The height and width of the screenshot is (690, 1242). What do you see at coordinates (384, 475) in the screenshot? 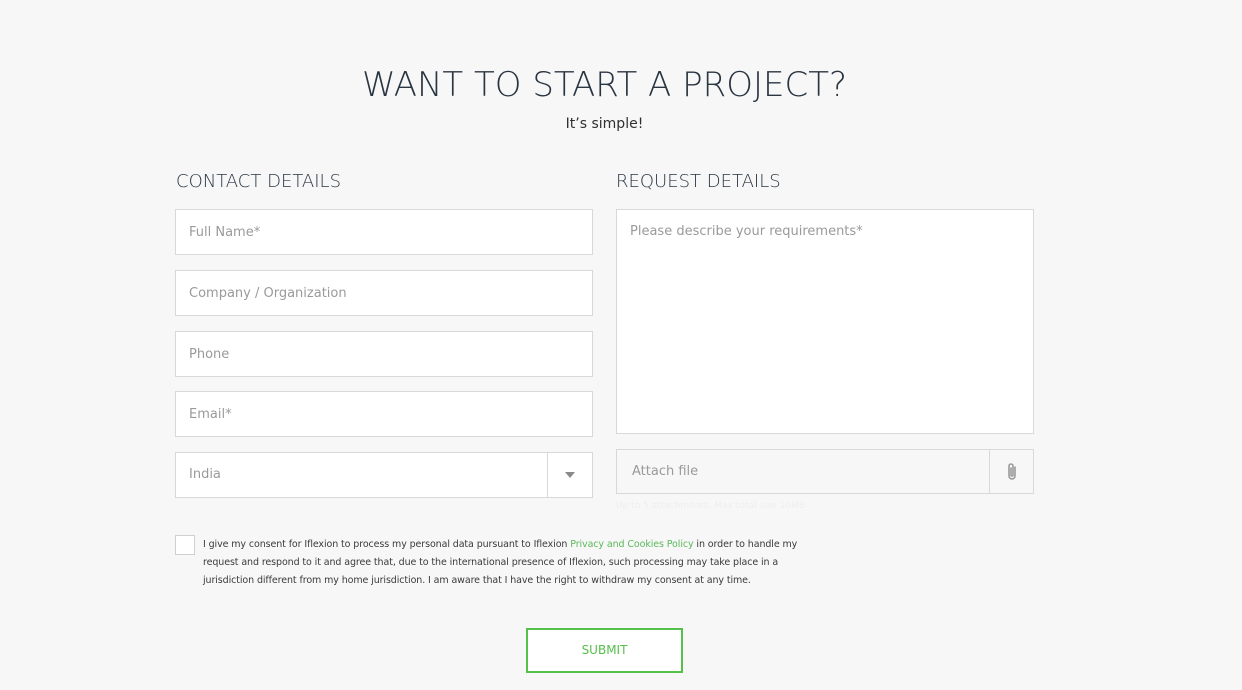
I see `country-select: India` at bounding box center [384, 475].